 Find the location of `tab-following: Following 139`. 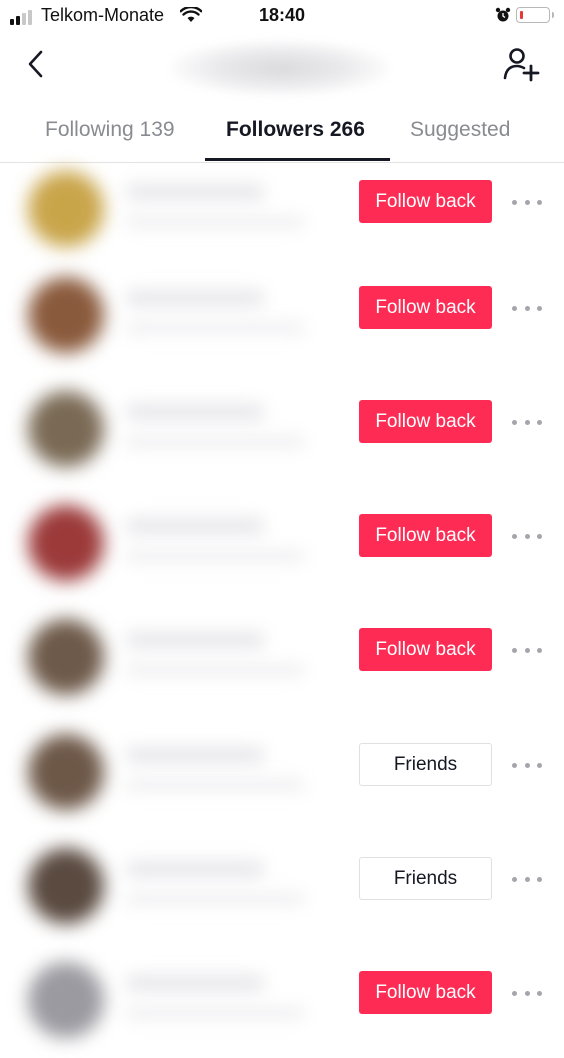

tab-following: Following 139 is located at coordinates (110, 130).